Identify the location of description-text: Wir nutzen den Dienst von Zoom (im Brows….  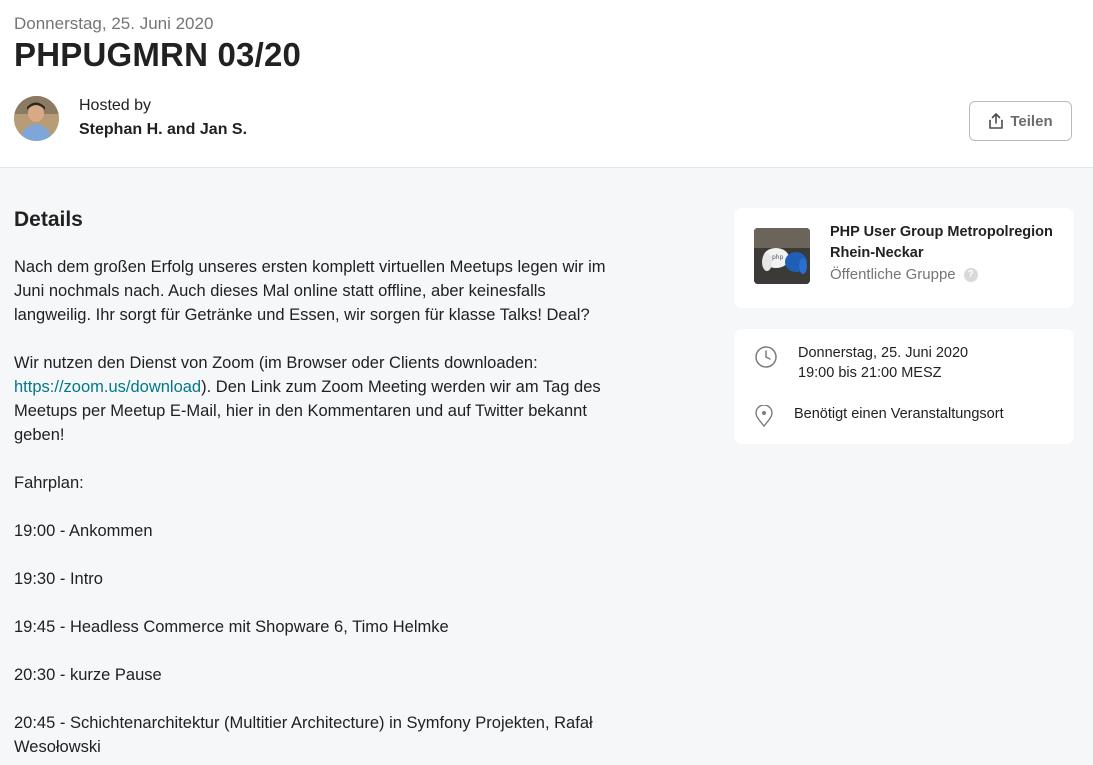
(276, 363).